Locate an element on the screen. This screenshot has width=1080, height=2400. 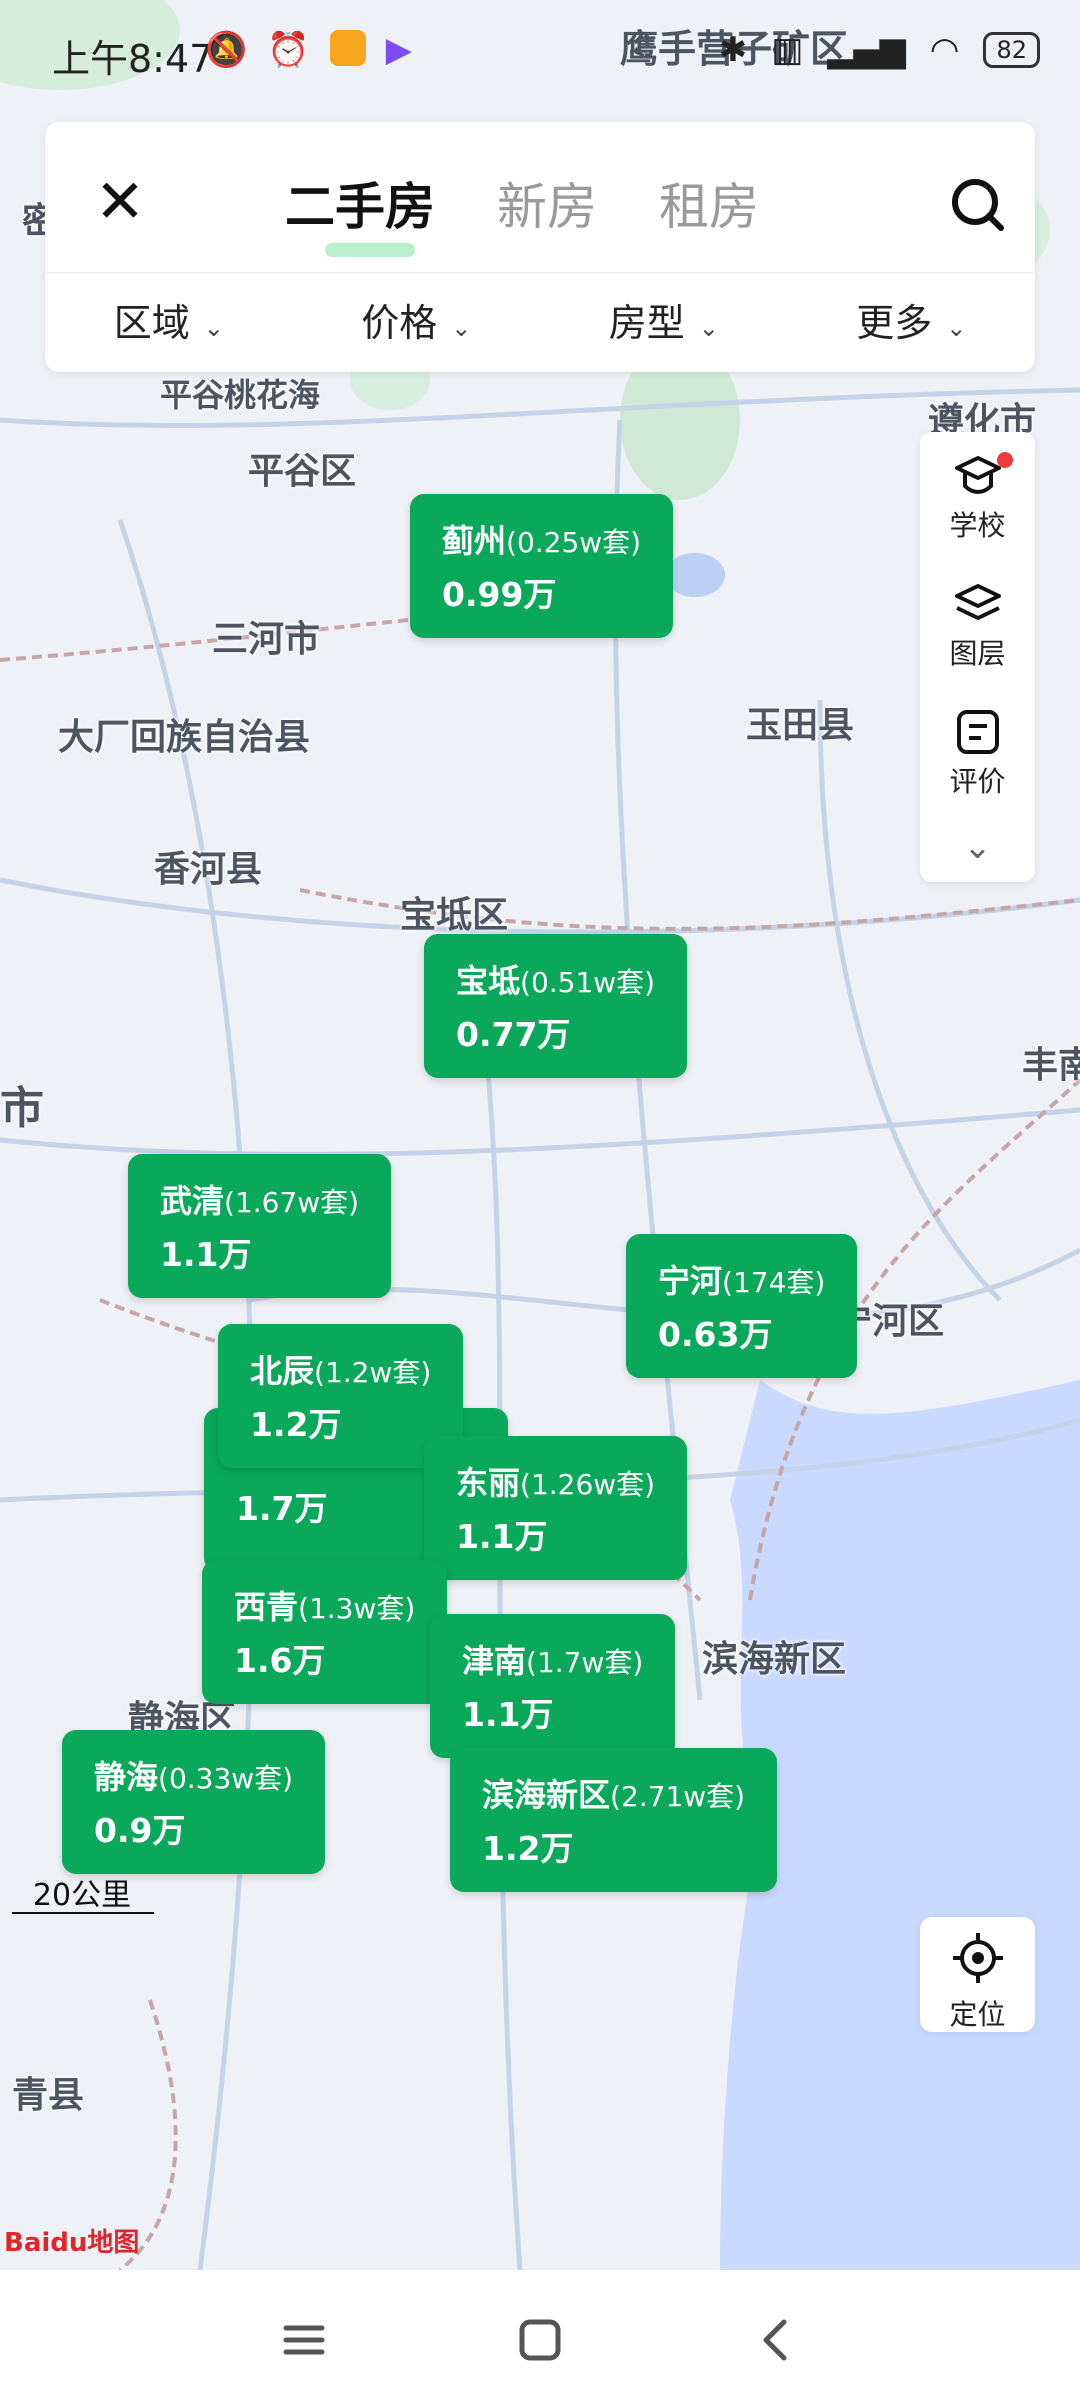
mute-icon: 🔕 is located at coordinates (226, 50).